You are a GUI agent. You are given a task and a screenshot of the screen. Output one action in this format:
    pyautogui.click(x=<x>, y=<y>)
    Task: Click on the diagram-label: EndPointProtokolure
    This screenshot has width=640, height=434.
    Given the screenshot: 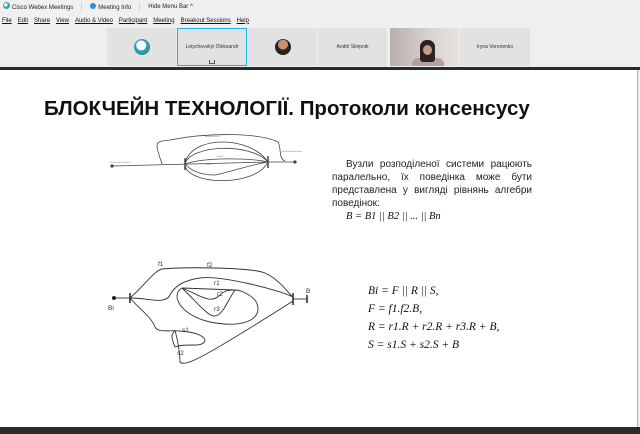 What is the action you would take?
    pyautogui.click(x=292, y=151)
    